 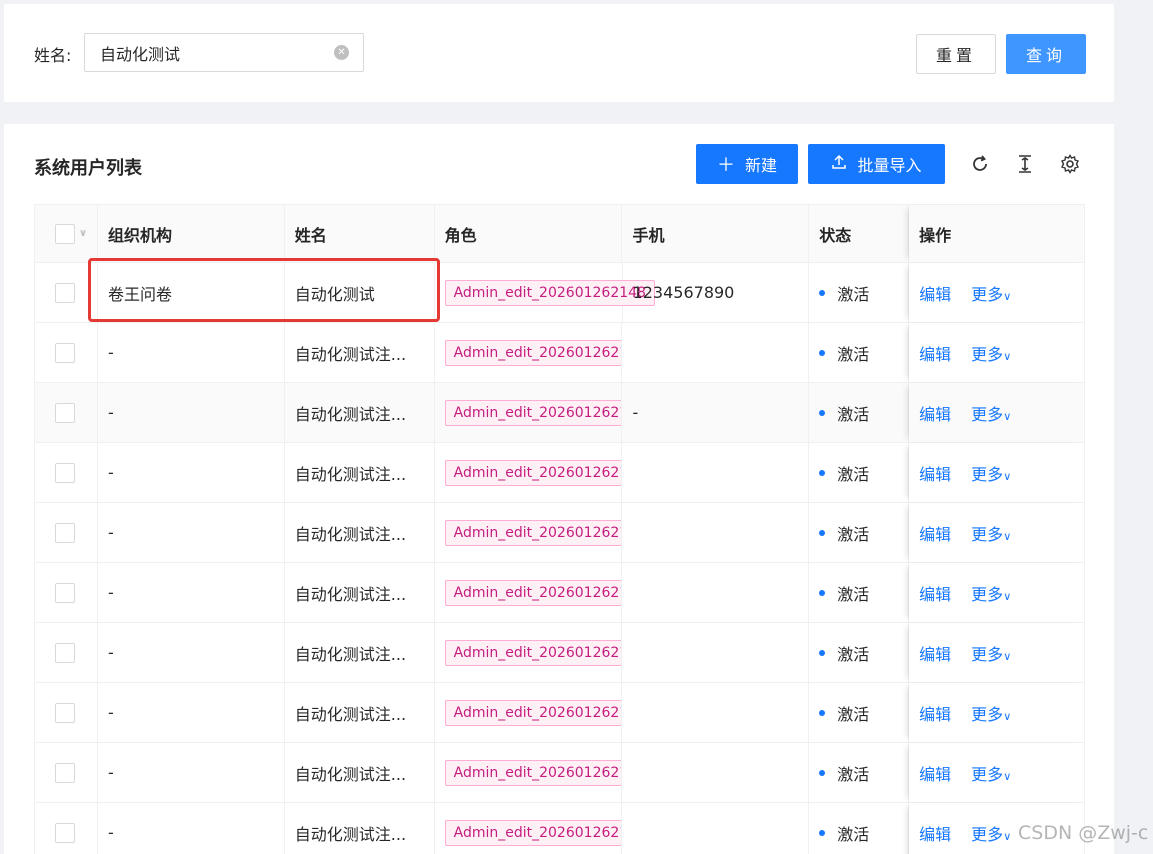 I want to click on gear-icon, so click(x=1070, y=164).